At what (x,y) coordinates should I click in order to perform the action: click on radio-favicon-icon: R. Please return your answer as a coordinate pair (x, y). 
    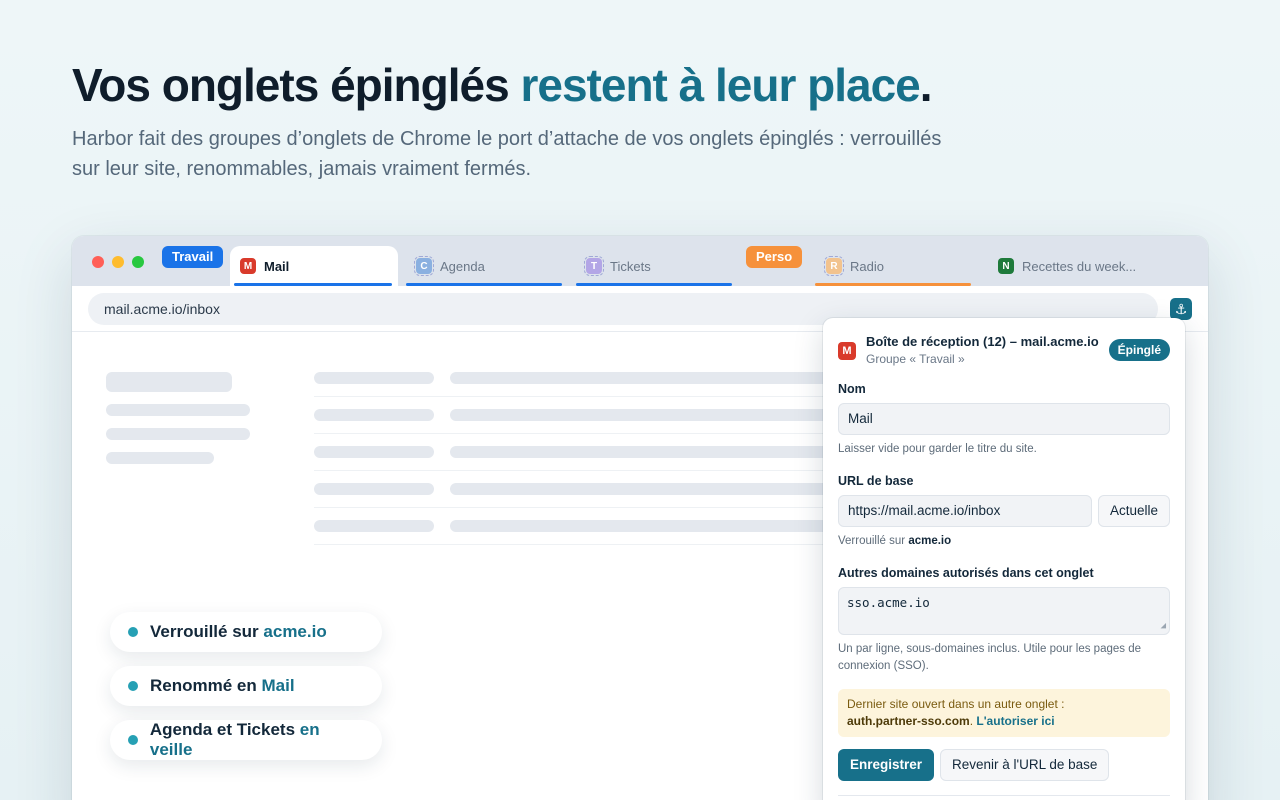
    Looking at the image, I should click on (834, 266).